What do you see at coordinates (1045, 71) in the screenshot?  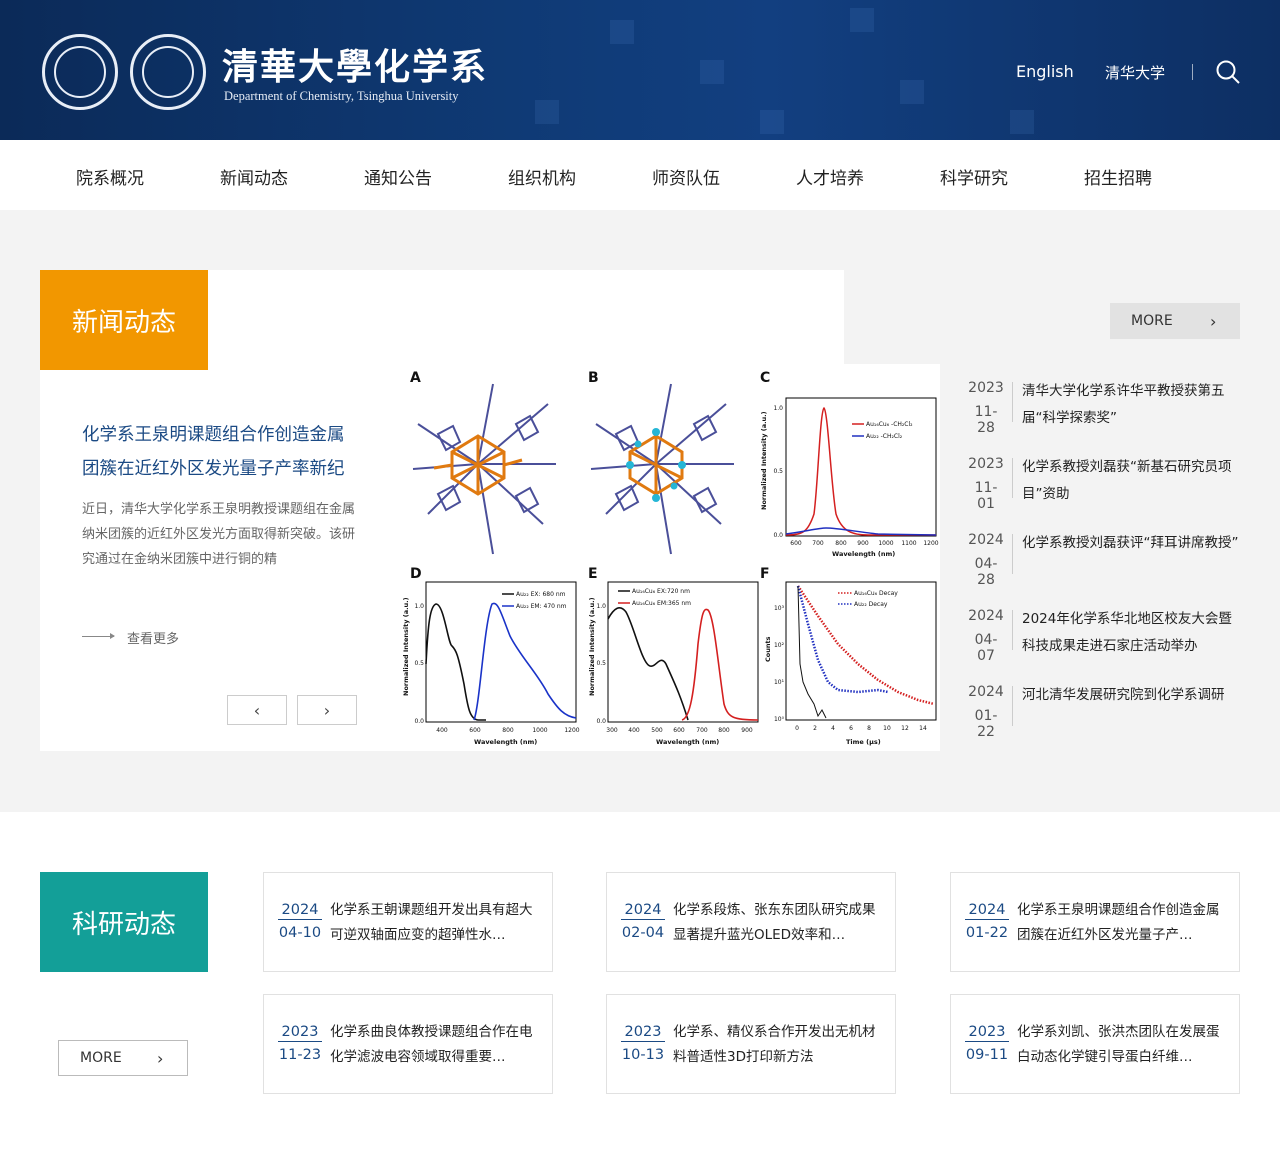 I see `english-link: English` at bounding box center [1045, 71].